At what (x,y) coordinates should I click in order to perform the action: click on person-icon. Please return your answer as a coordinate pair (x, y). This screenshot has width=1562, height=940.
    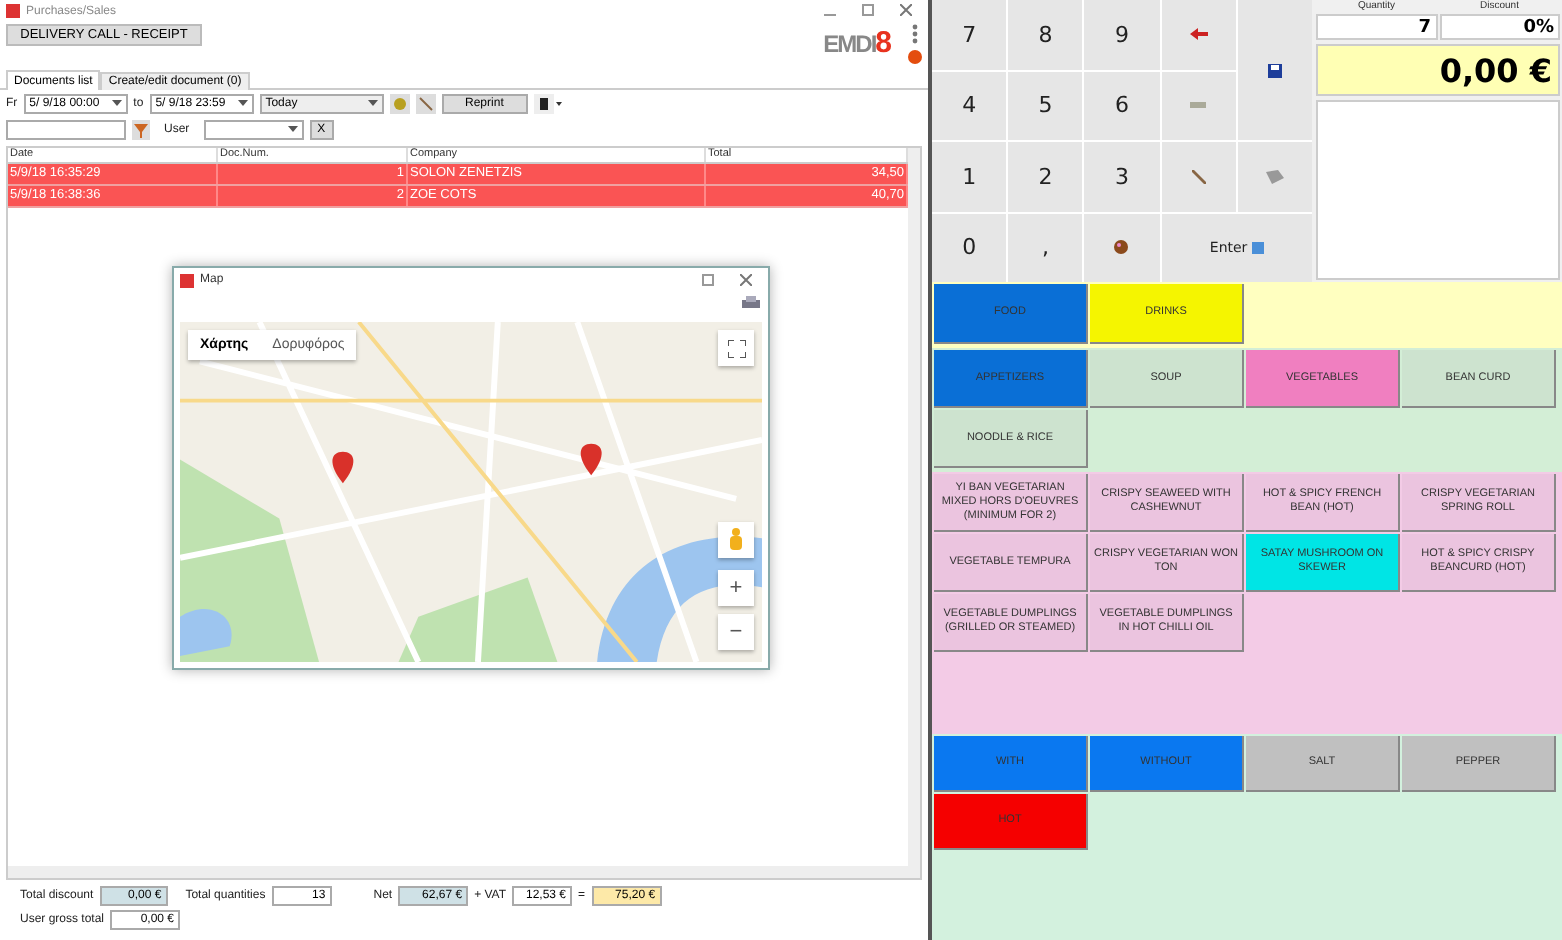
    Looking at the image, I should click on (736, 540).